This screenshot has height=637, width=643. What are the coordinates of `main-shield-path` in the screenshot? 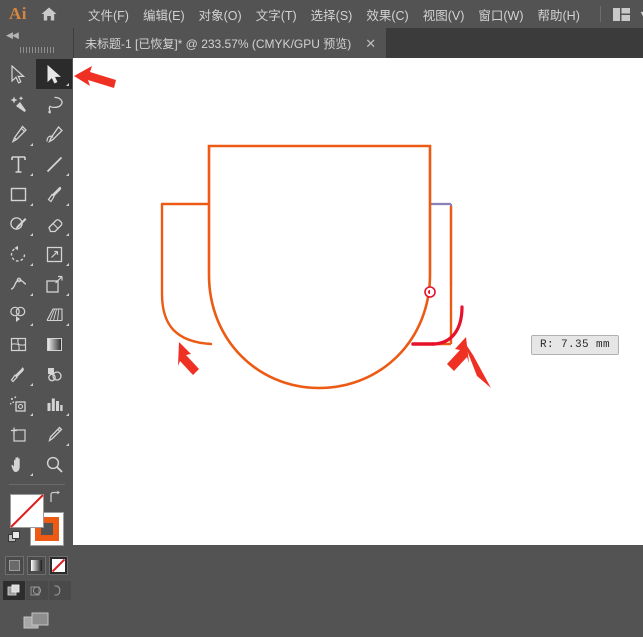 It's located at (319, 267).